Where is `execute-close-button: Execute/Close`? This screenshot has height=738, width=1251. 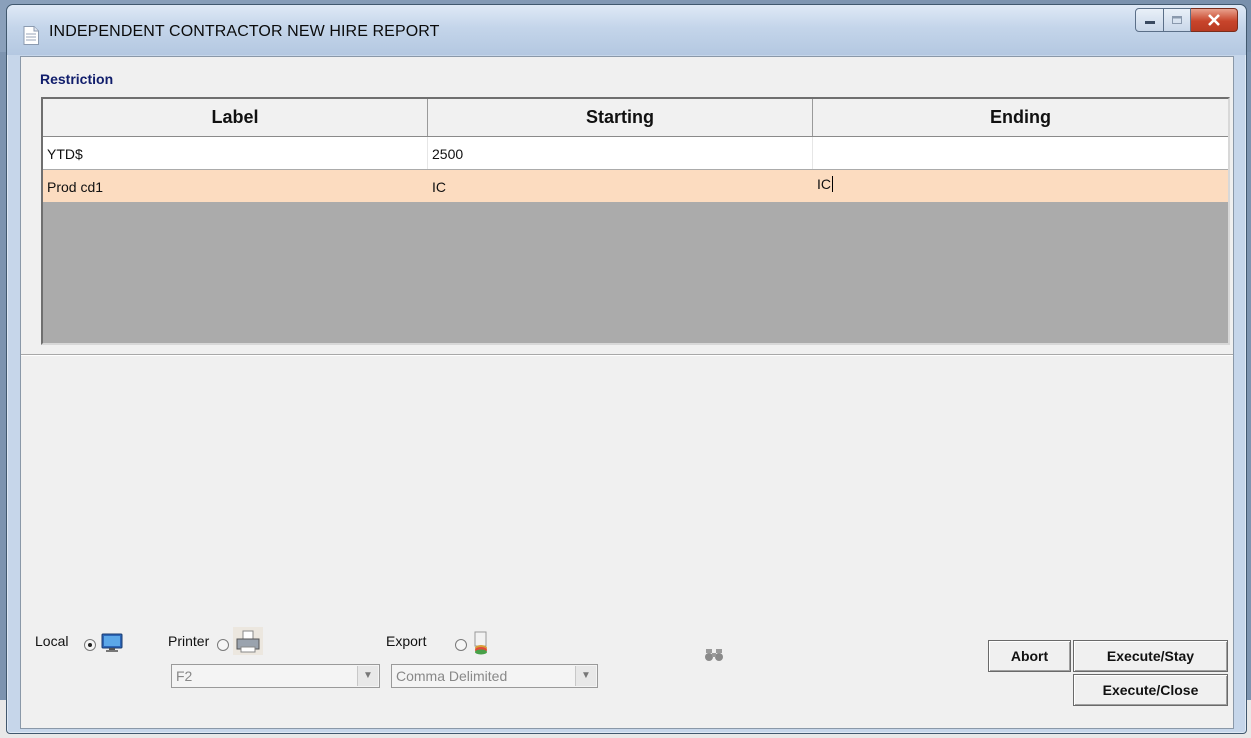
execute-close-button: Execute/Close is located at coordinates (1150, 690).